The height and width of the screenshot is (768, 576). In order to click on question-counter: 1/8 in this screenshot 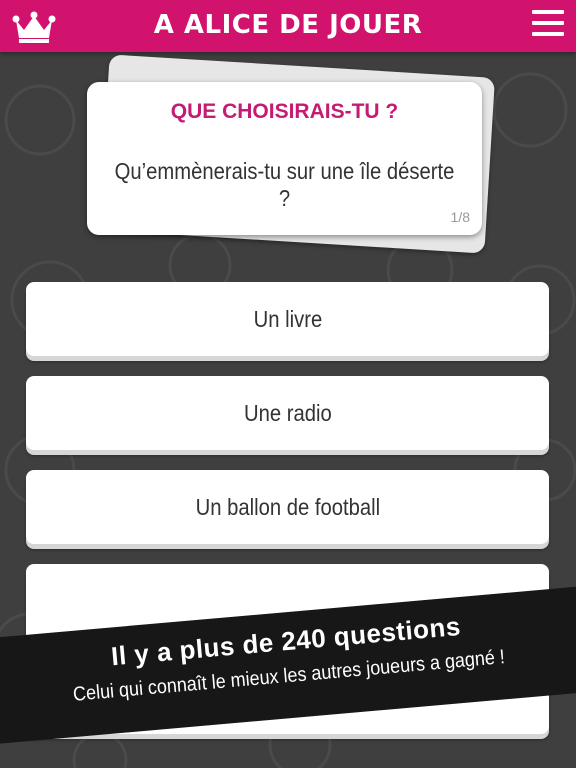, I will do `click(460, 217)`.